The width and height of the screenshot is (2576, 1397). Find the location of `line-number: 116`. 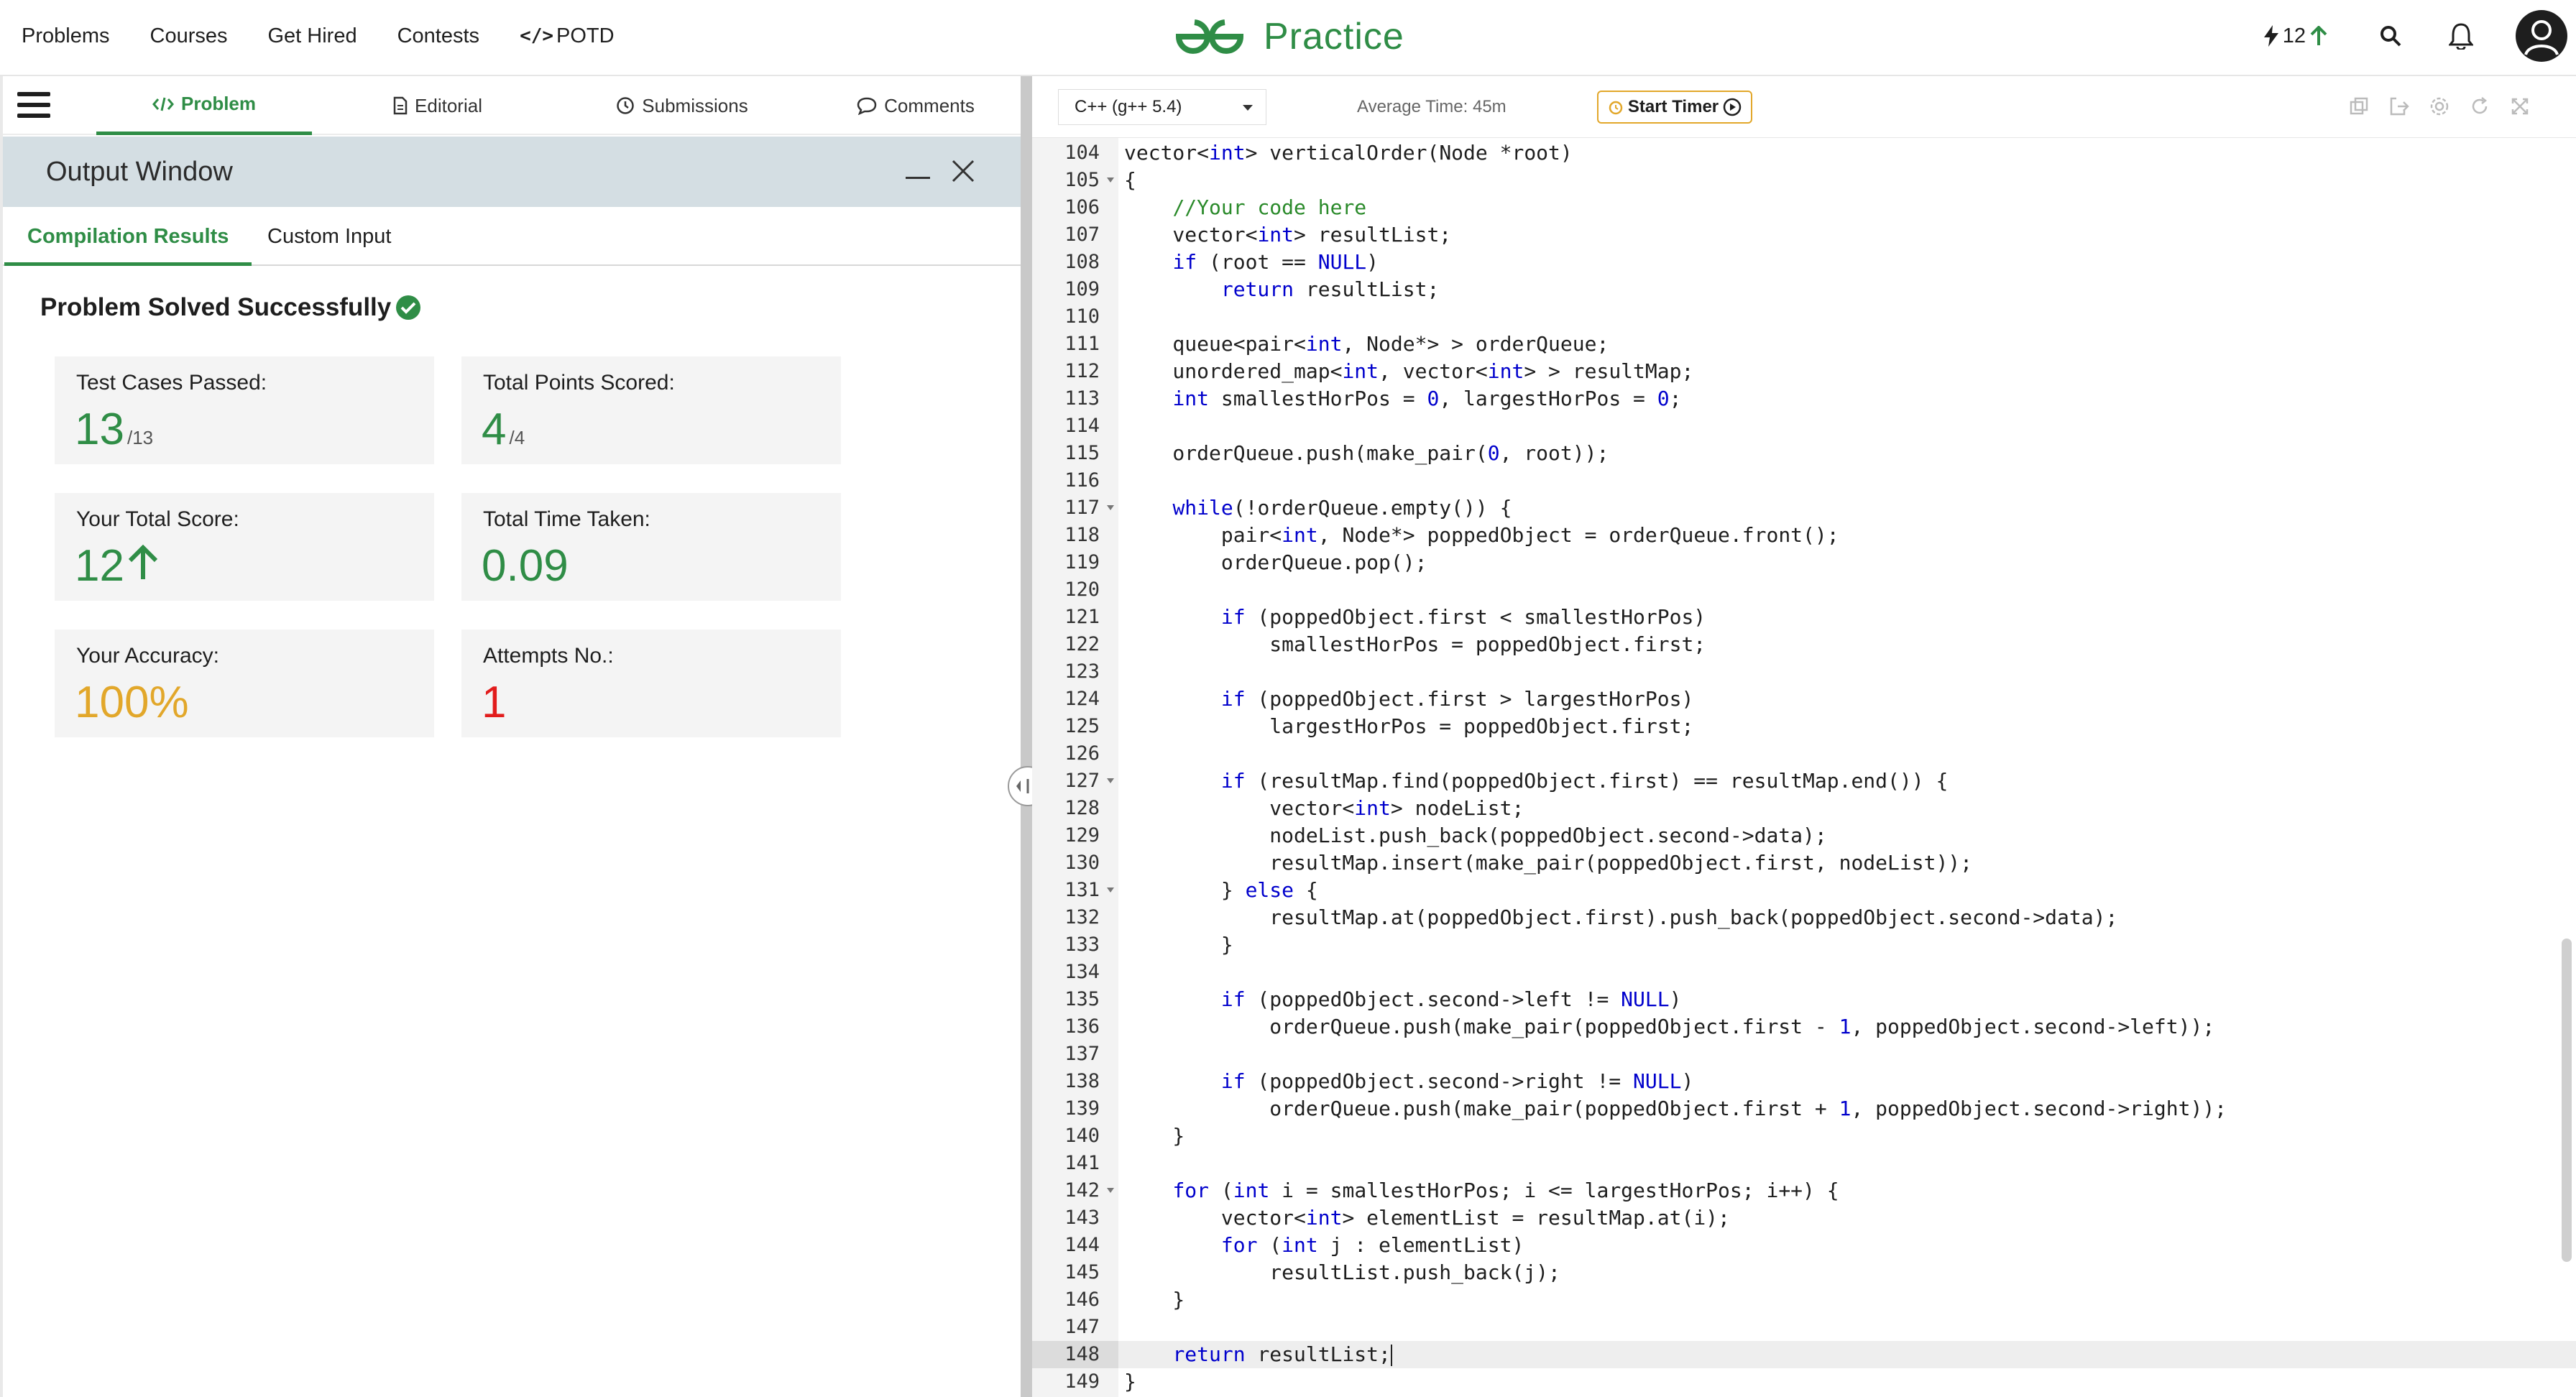

line-number: 116 is located at coordinates (1082, 480).